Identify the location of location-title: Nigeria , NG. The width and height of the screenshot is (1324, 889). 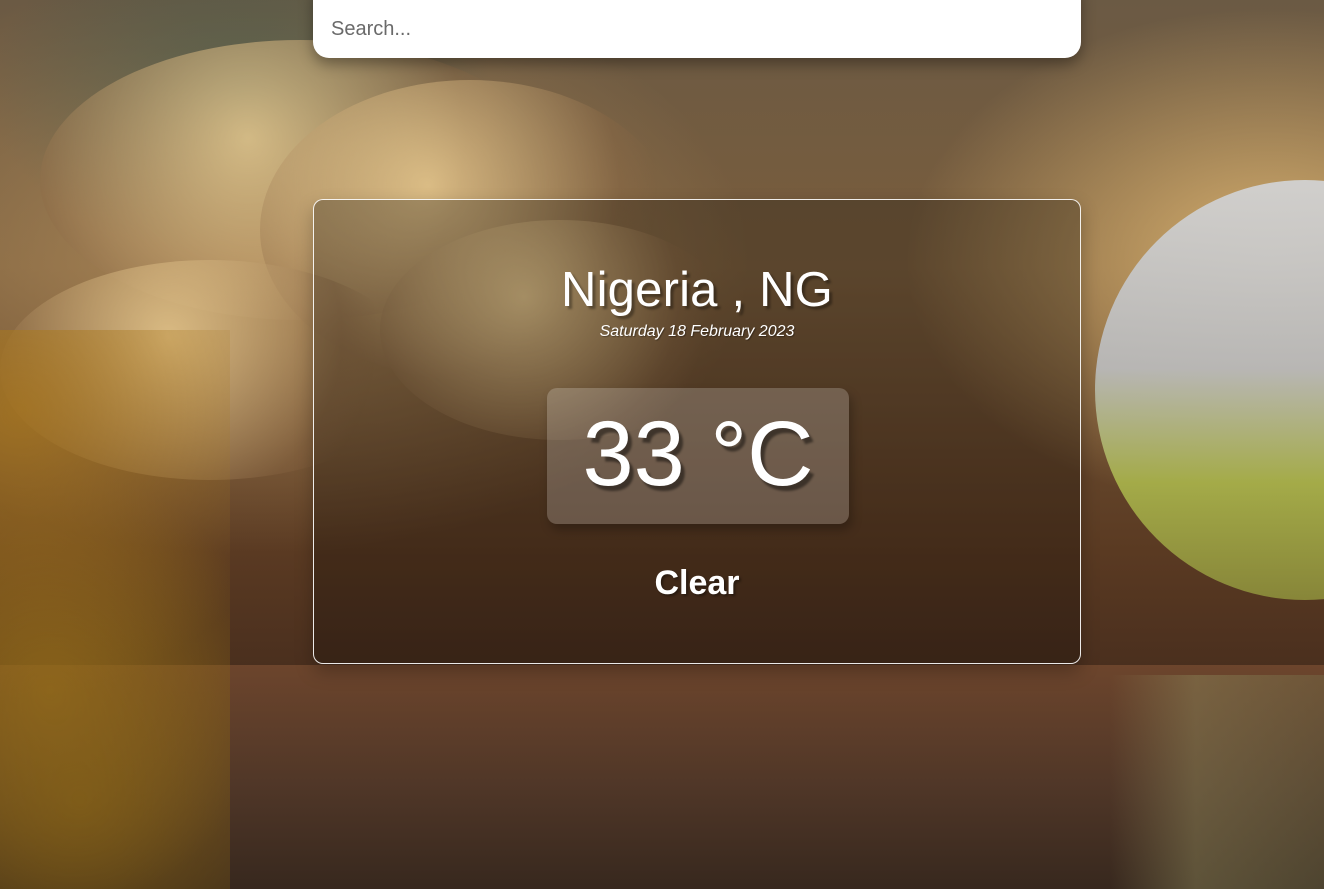
(697, 290).